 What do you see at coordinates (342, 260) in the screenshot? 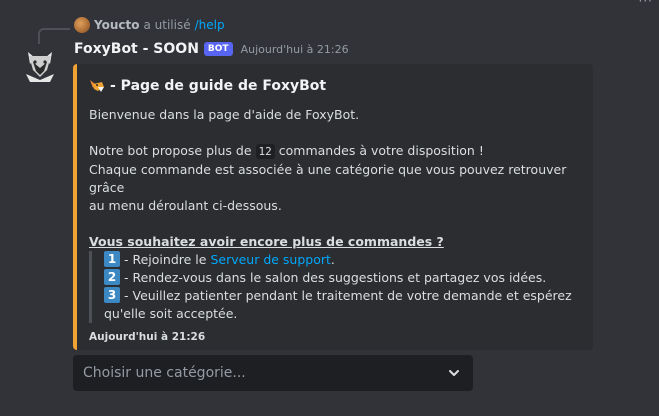
I see `step-item: 1 - Rejoindre le Serveur de support.` at bounding box center [342, 260].